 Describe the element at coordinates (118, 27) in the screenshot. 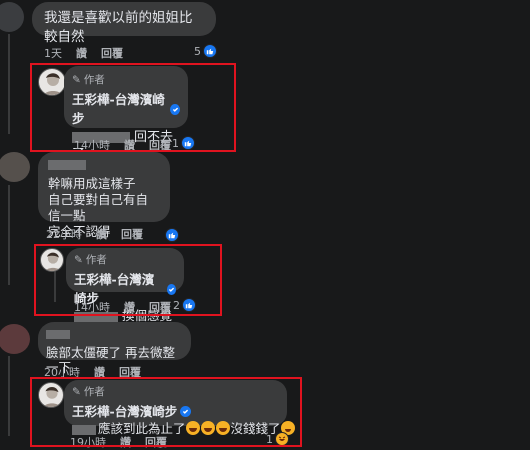

I see `comment-text: 我還是喜歡以前的姐姐比較自然` at that location.